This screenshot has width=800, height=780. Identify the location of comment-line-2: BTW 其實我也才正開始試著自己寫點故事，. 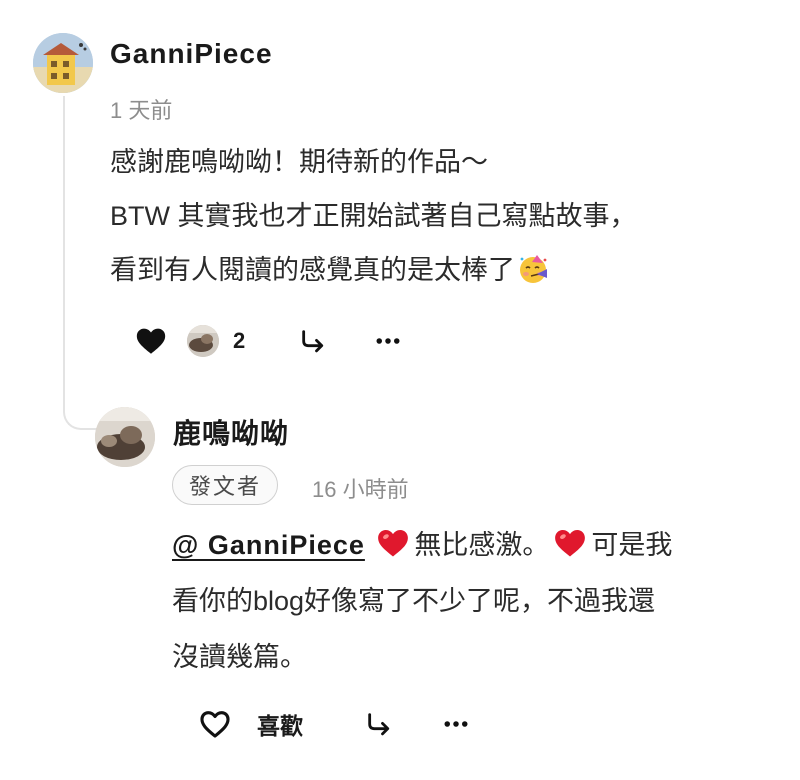
(373, 216).